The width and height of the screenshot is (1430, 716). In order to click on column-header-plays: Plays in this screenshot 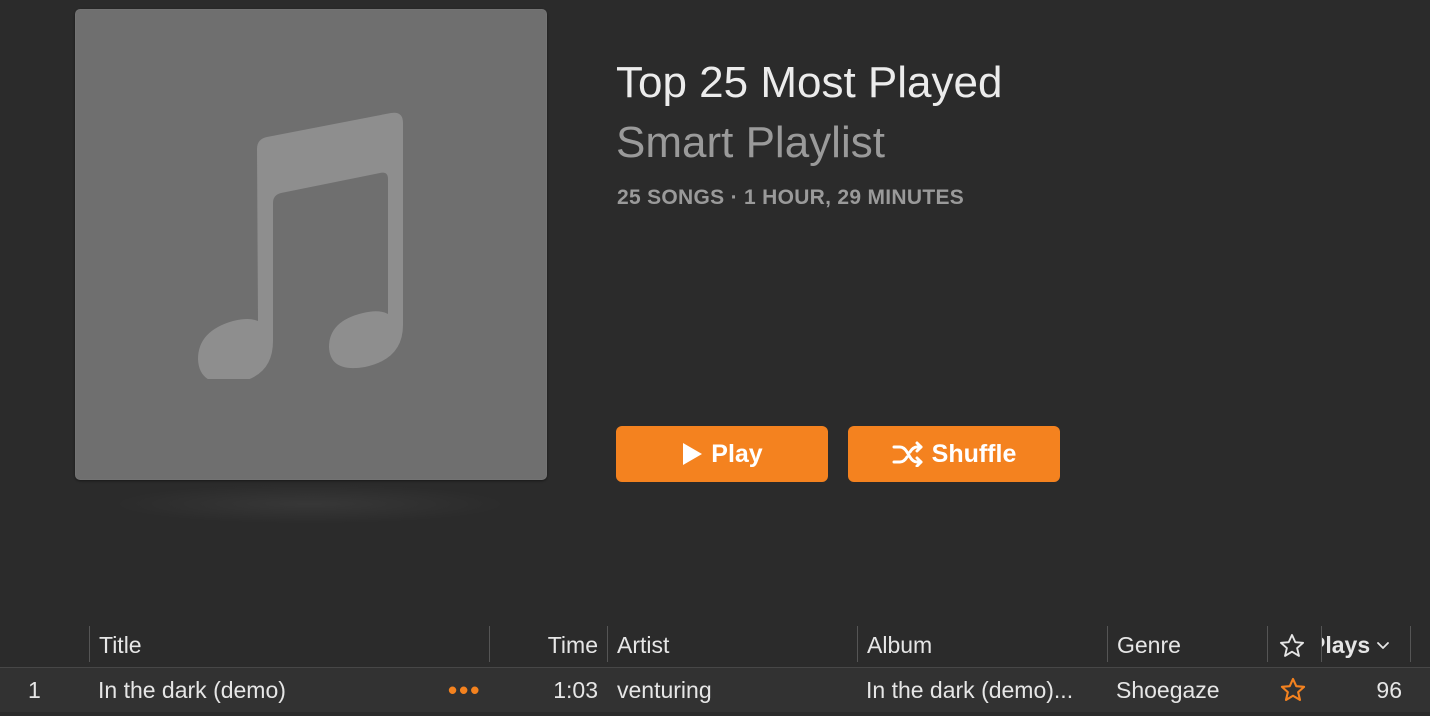, I will do `click(1366, 645)`.